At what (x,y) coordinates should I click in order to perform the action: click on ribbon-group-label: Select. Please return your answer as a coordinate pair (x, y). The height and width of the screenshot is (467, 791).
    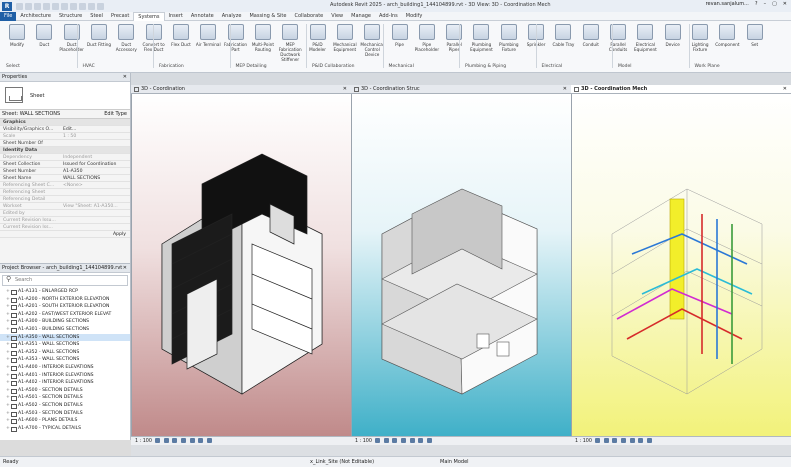
    Looking at the image, I should click on (13, 66).